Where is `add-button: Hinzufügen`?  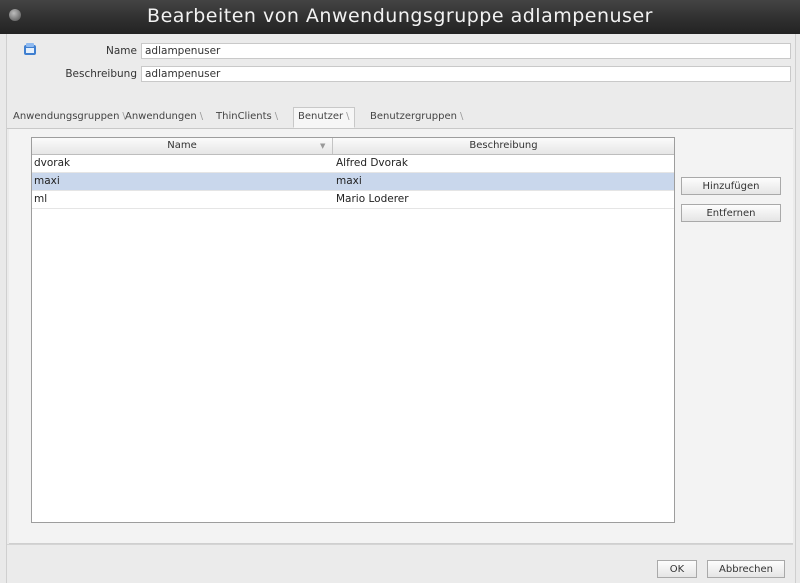
add-button: Hinzufügen is located at coordinates (731, 186).